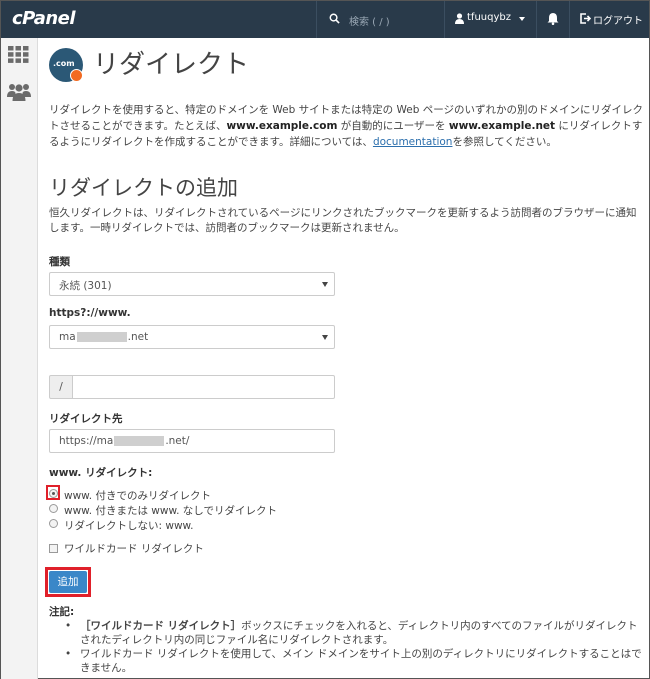 This screenshot has height=679, width=650. What do you see at coordinates (86, 441) in the screenshot?
I see `target-prefix: https://ma` at bounding box center [86, 441].